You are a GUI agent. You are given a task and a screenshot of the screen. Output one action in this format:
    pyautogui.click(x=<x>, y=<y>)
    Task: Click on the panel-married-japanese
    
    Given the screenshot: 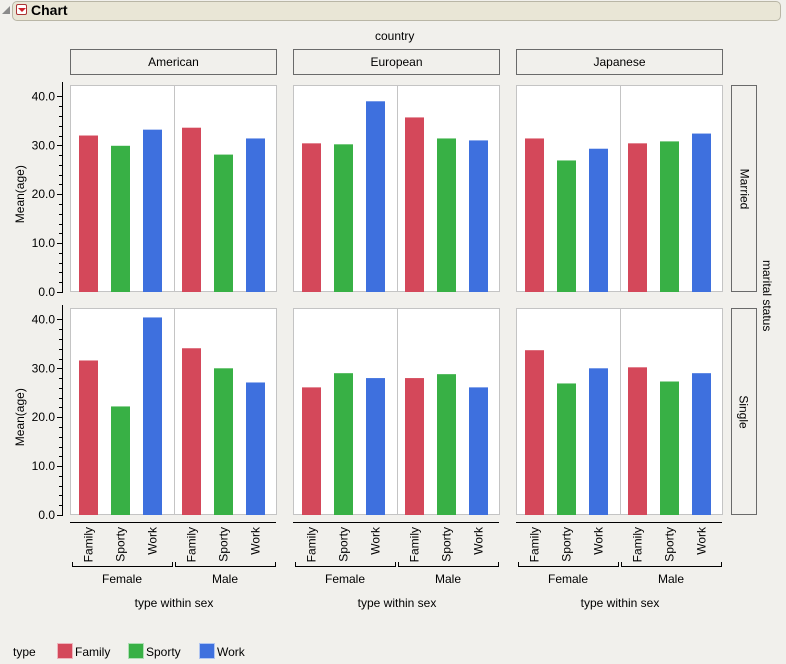 What is the action you would take?
    pyautogui.click(x=619, y=188)
    